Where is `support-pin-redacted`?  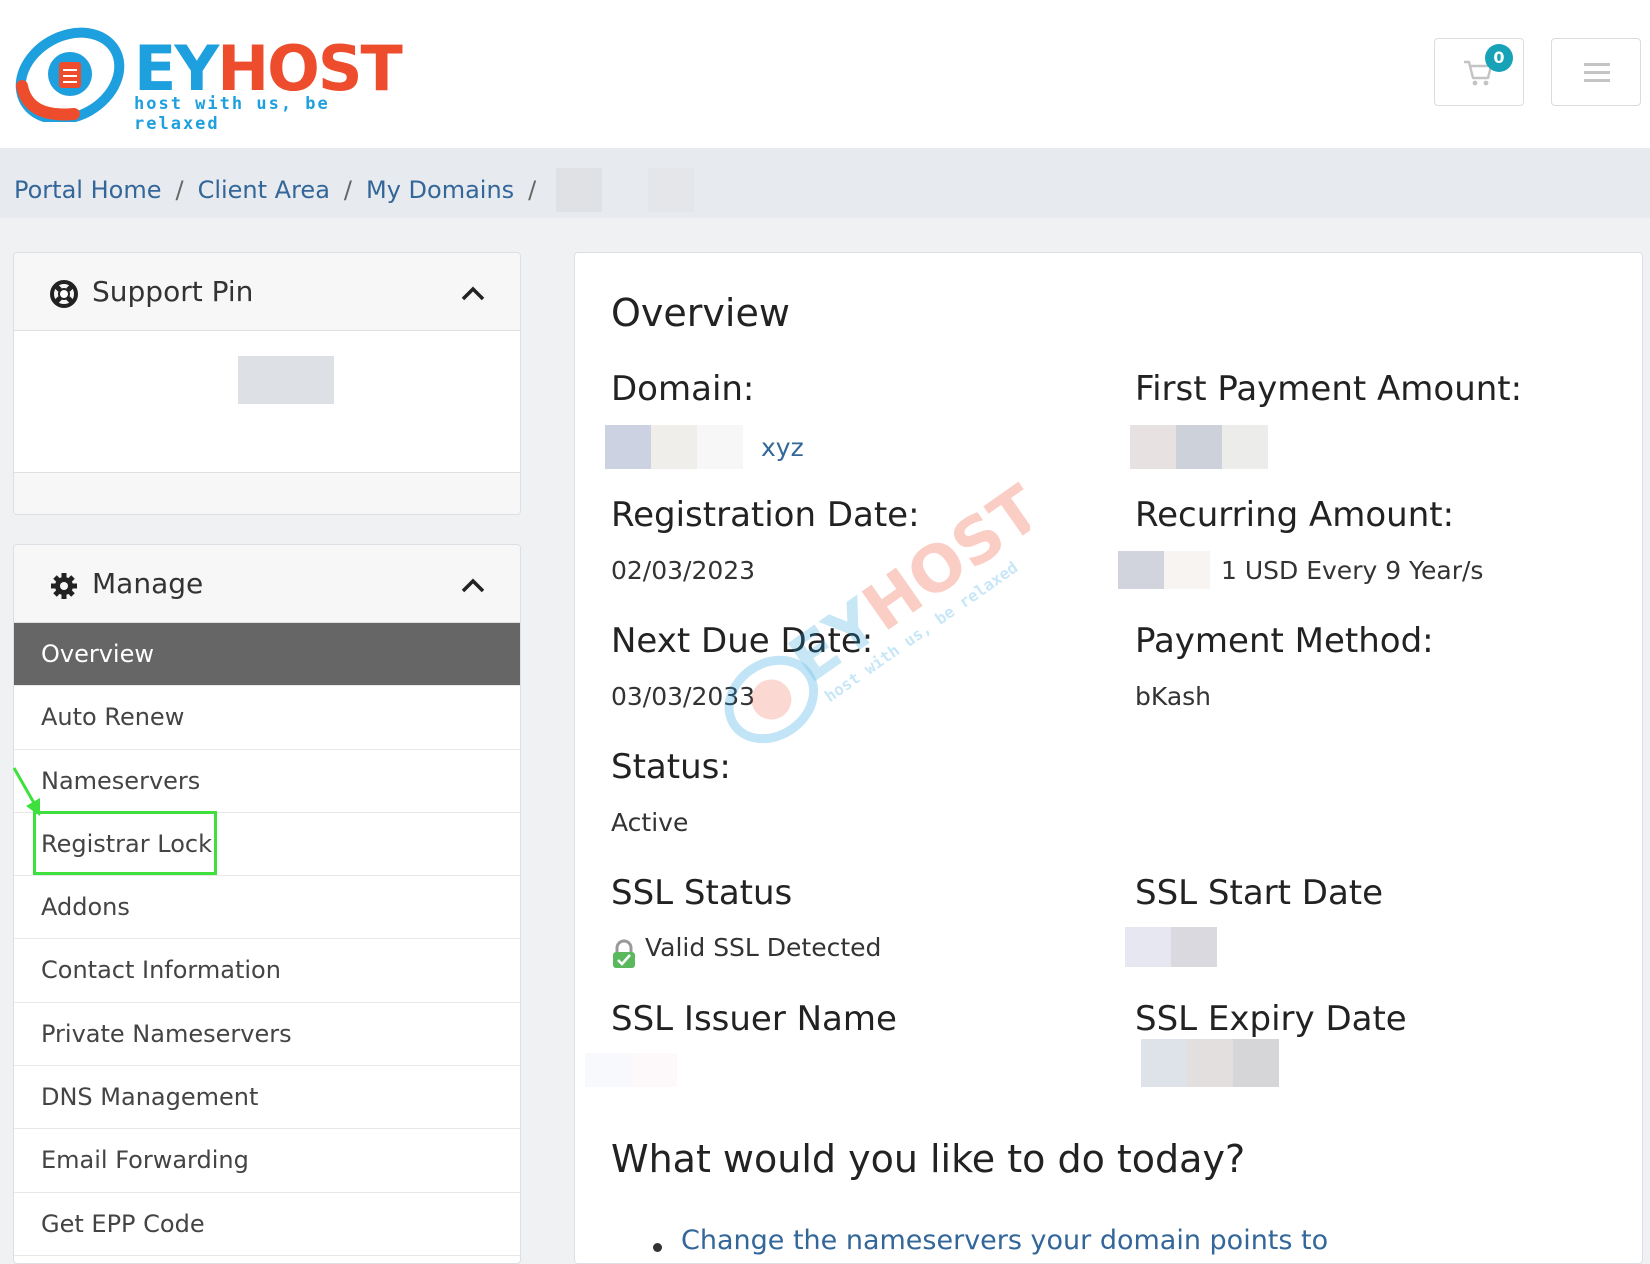 support-pin-redacted is located at coordinates (286, 380).